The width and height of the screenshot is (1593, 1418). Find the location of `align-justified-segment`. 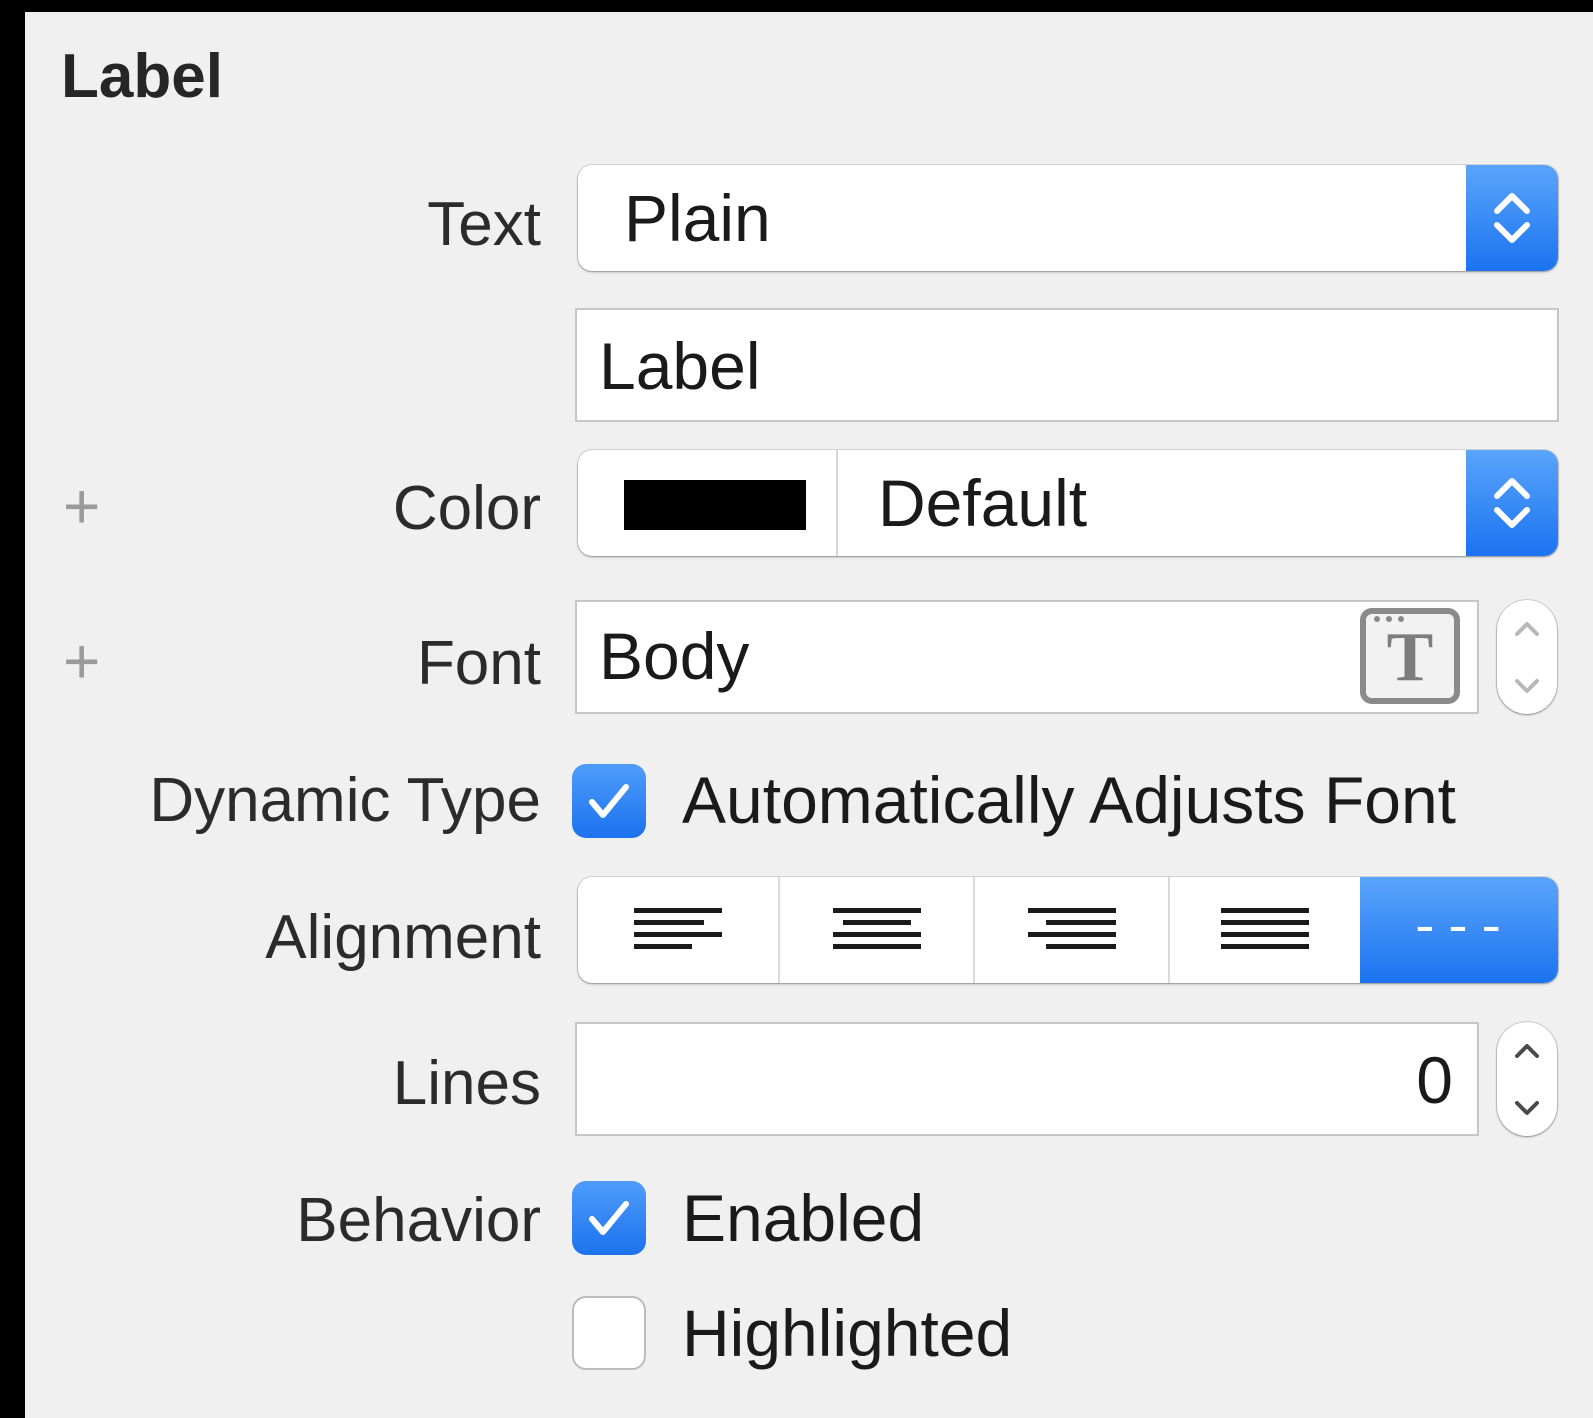

align-justified-segment is located at coordinates (1264, 930).